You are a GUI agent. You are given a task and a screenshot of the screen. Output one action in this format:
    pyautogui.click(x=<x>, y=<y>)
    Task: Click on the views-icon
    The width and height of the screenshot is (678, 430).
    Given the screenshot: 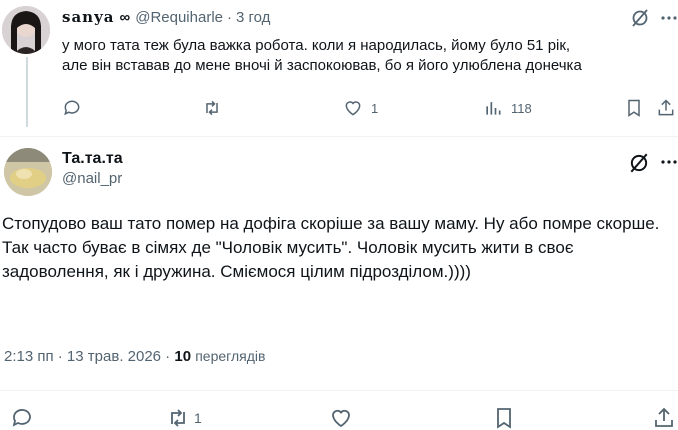 What is the action you would take?
    pyautogui.click(x=493, y=108)
    